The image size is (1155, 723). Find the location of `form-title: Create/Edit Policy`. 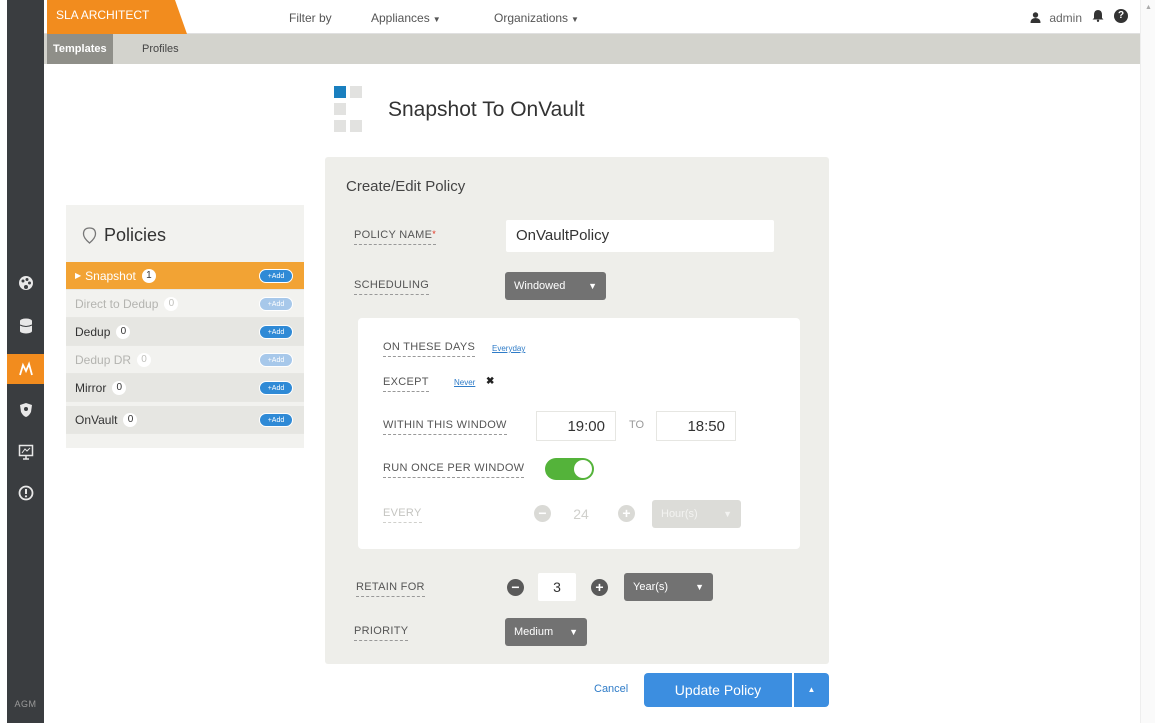

form-title: Create/Edit Policy is located at coordinates (406, 186).